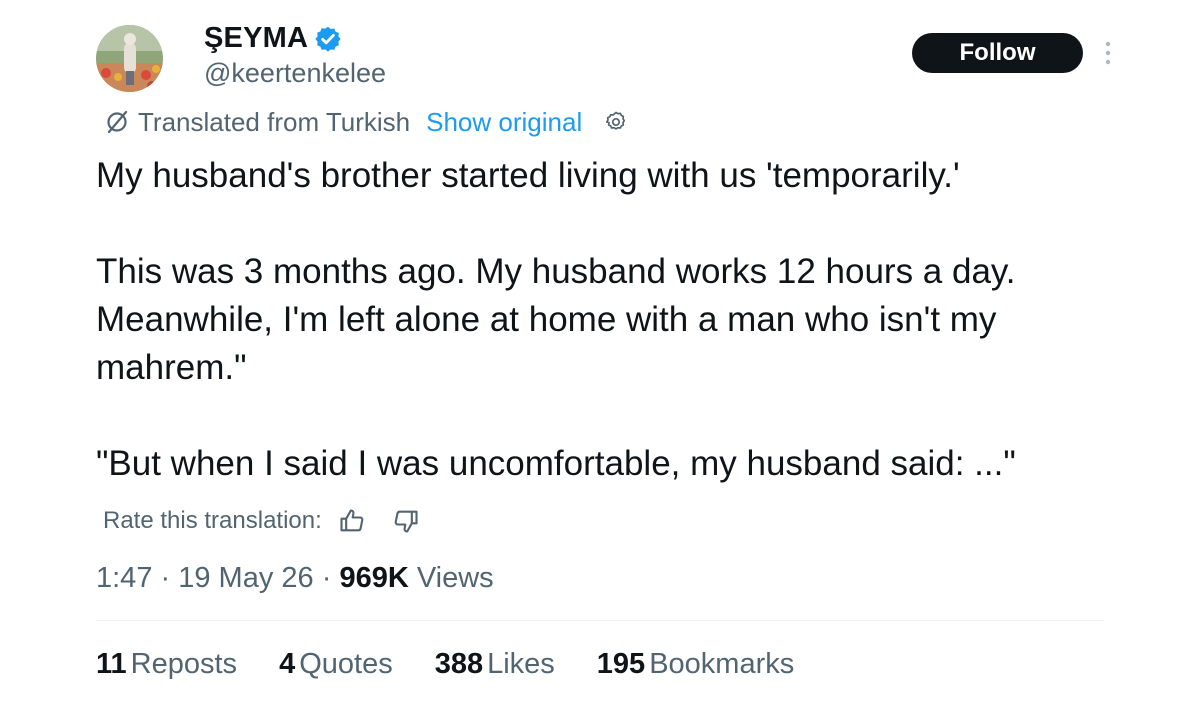  What do you see at coordinates (346, 664) in the screenshot?
I see `stat-label: Quotes` at bounding box center [346, 664].